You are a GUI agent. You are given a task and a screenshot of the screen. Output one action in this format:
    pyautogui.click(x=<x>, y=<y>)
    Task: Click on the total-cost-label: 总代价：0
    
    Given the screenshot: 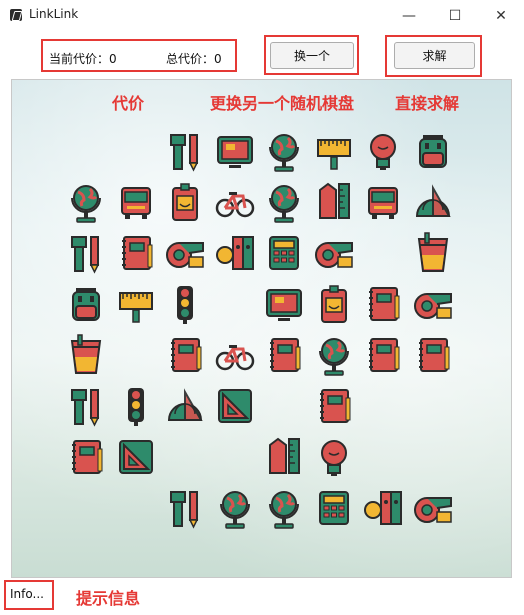 What is the action you would take?
    pyautogui.click(x=194, y=59)
    